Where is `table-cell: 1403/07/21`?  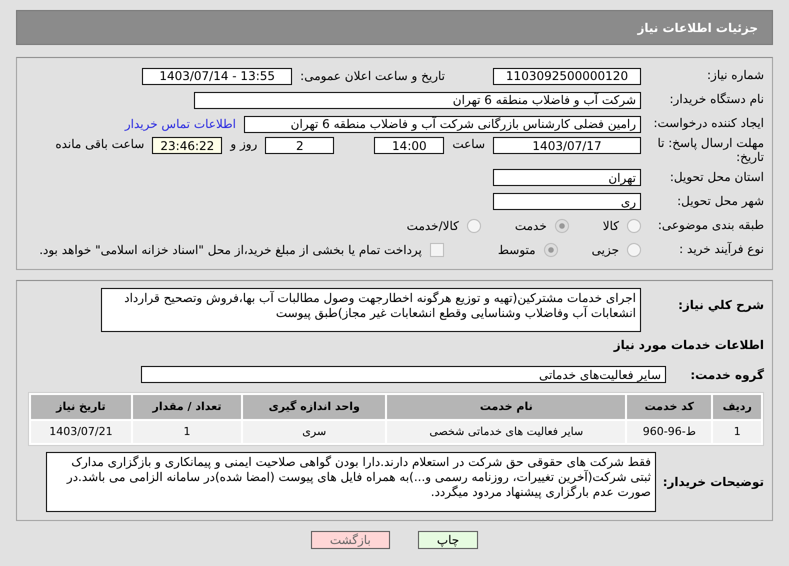 table-cell: 1403/07/21 is located at coordinates (81, 431).